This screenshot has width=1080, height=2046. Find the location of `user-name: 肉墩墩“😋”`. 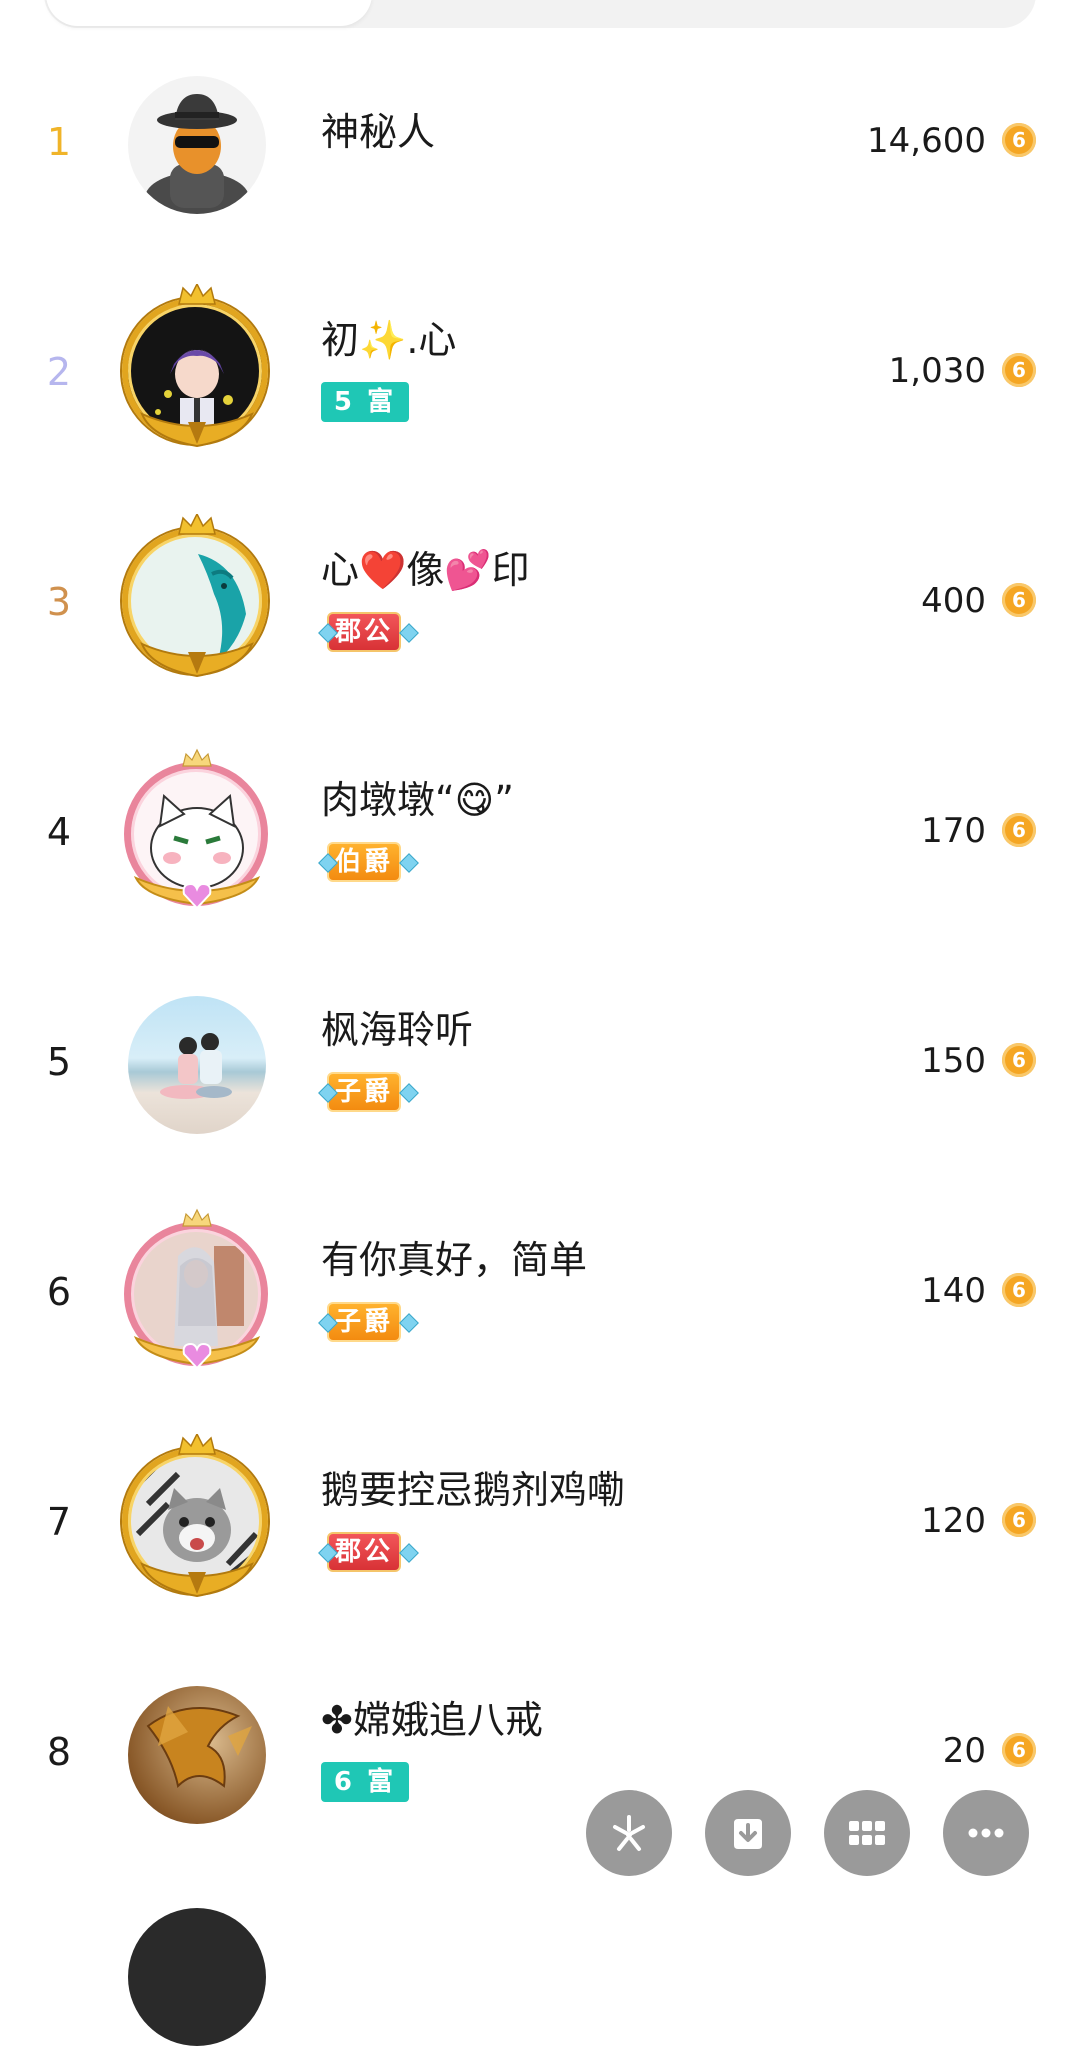

user-name: 肉墩墩“😋” is located at coordinates (417, 800).